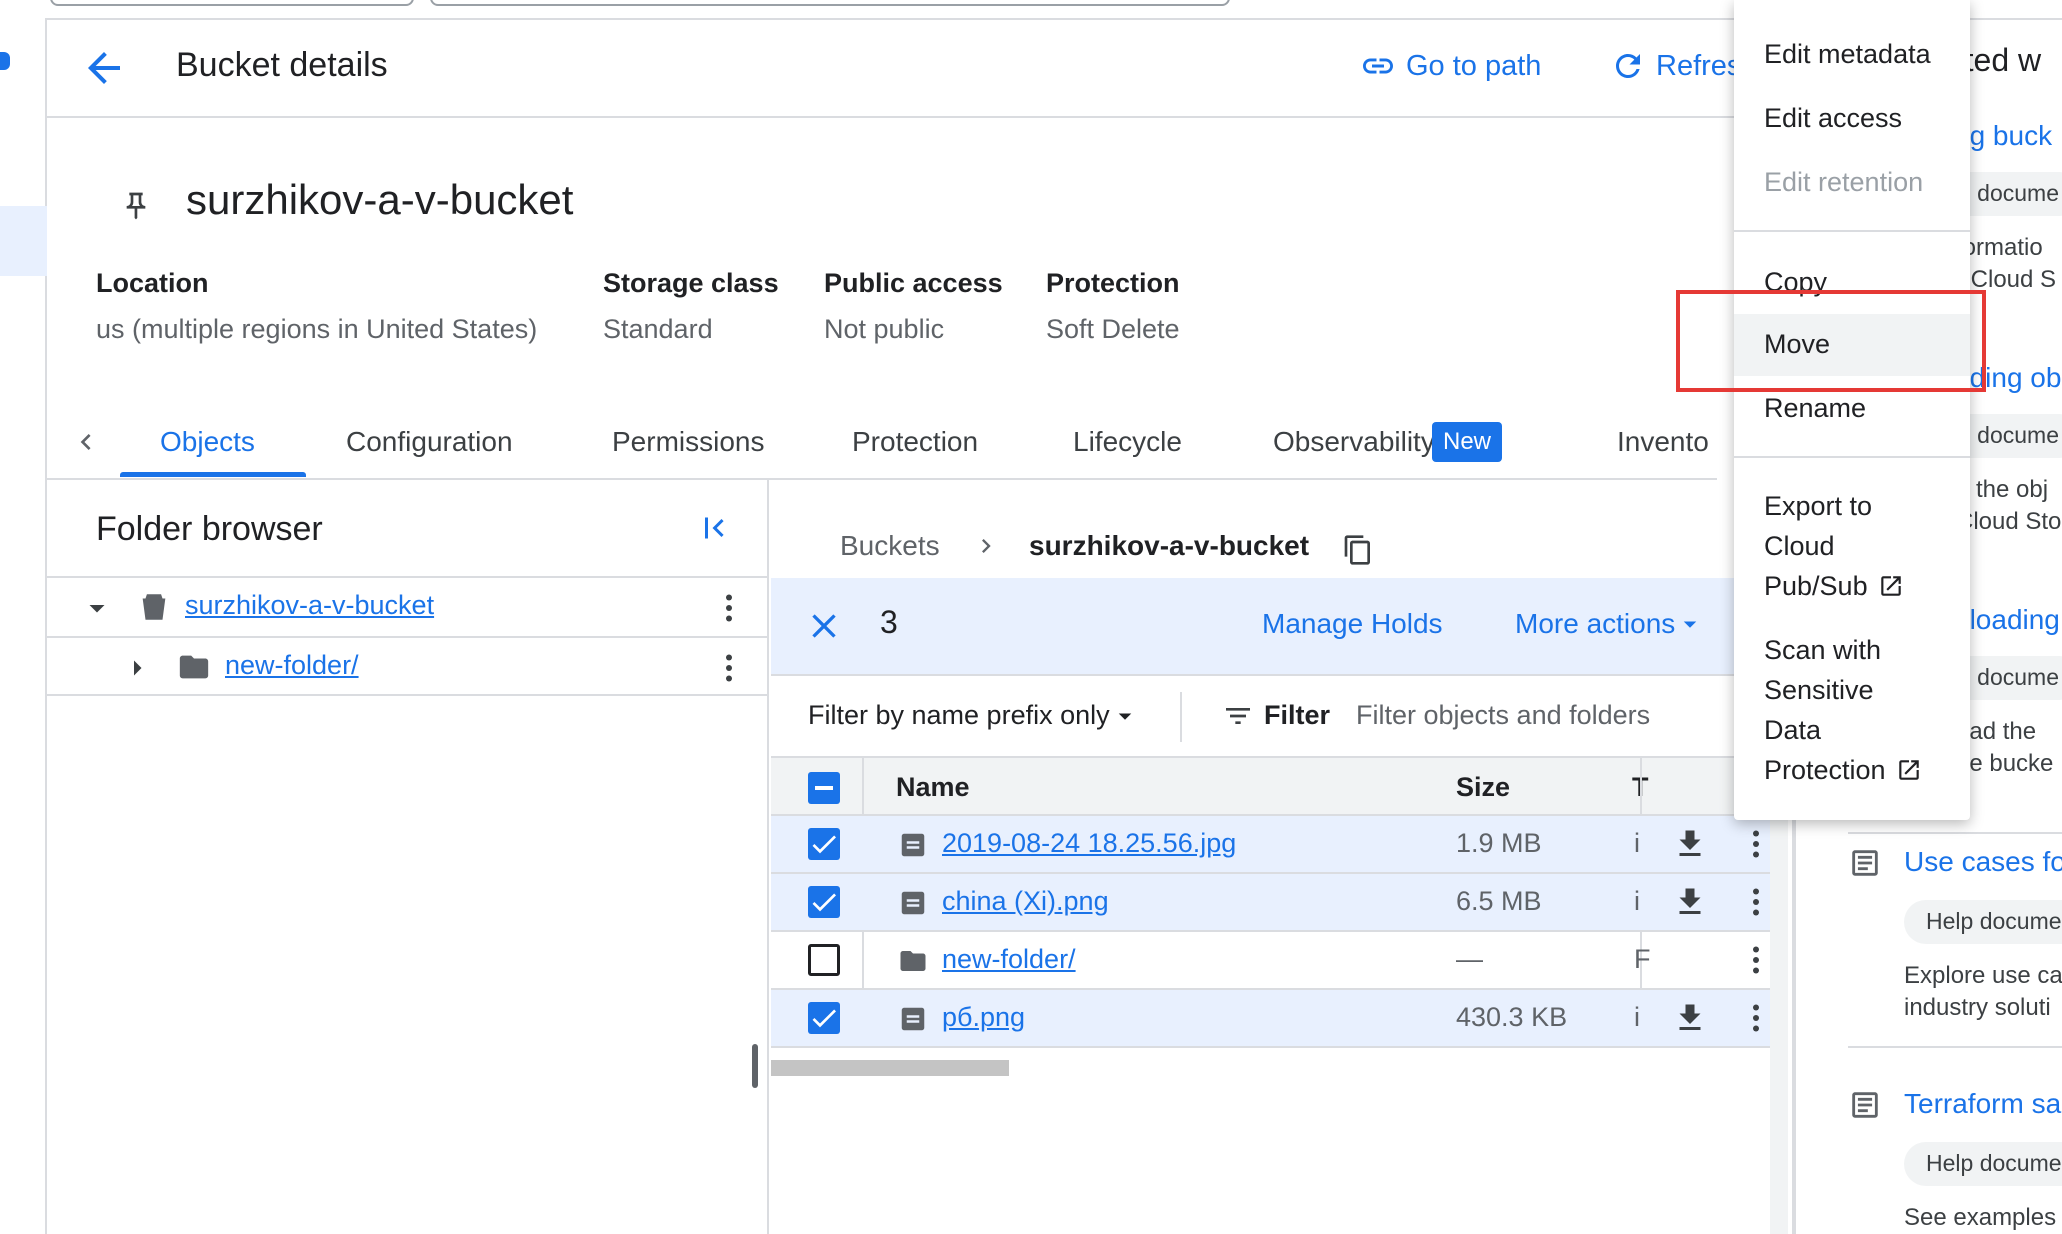 The height and width of the screenshot is (1234, 2062). I want to click on object-size: 1.9 MB, so click(1499, 843).